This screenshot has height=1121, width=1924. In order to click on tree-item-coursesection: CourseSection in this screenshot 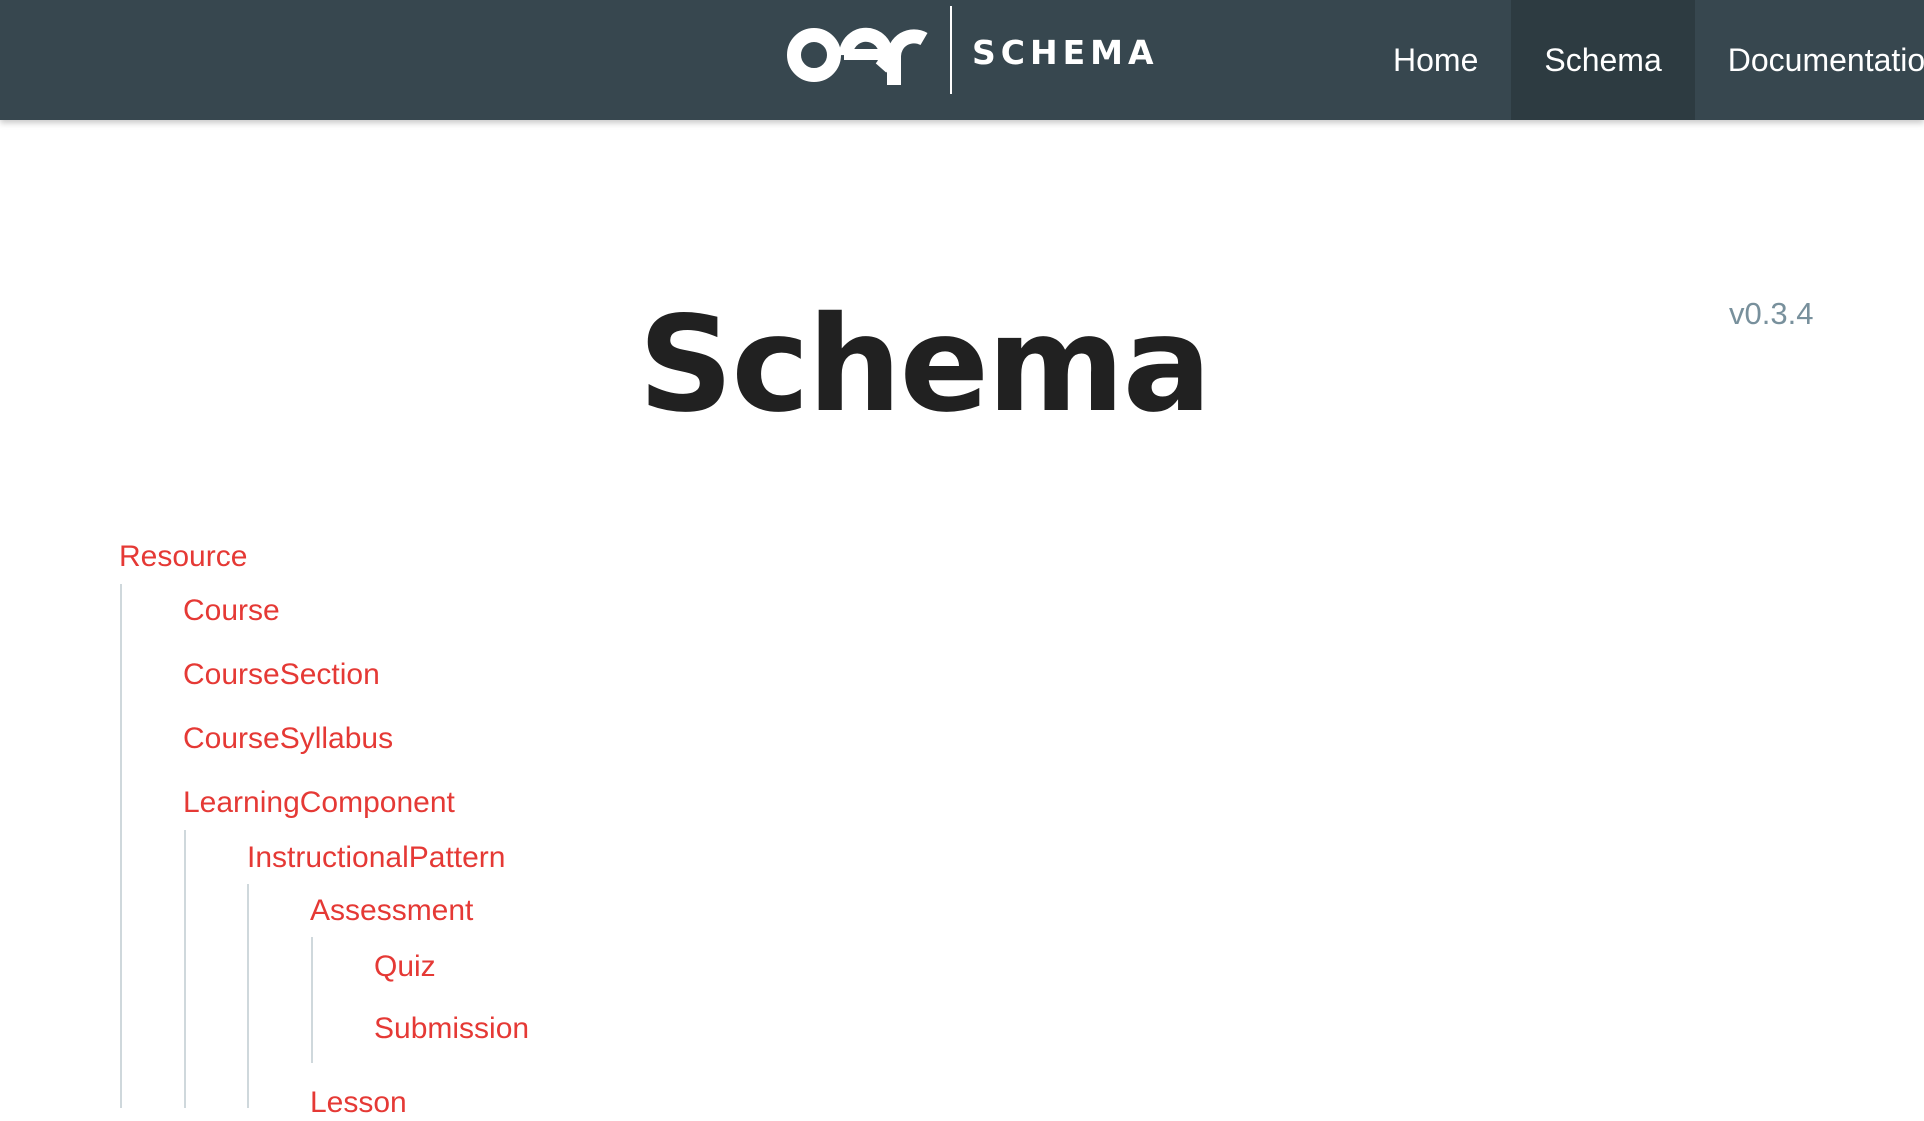, I will do `click(281, 675)`.